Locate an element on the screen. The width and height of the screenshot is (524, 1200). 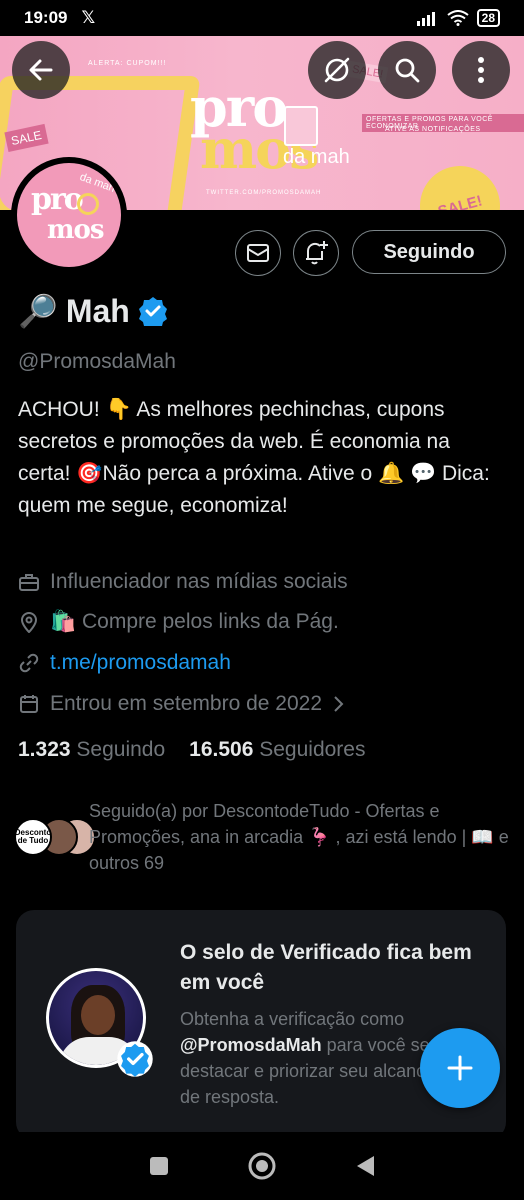
wifi-icon is located at coordinates (458, 18).